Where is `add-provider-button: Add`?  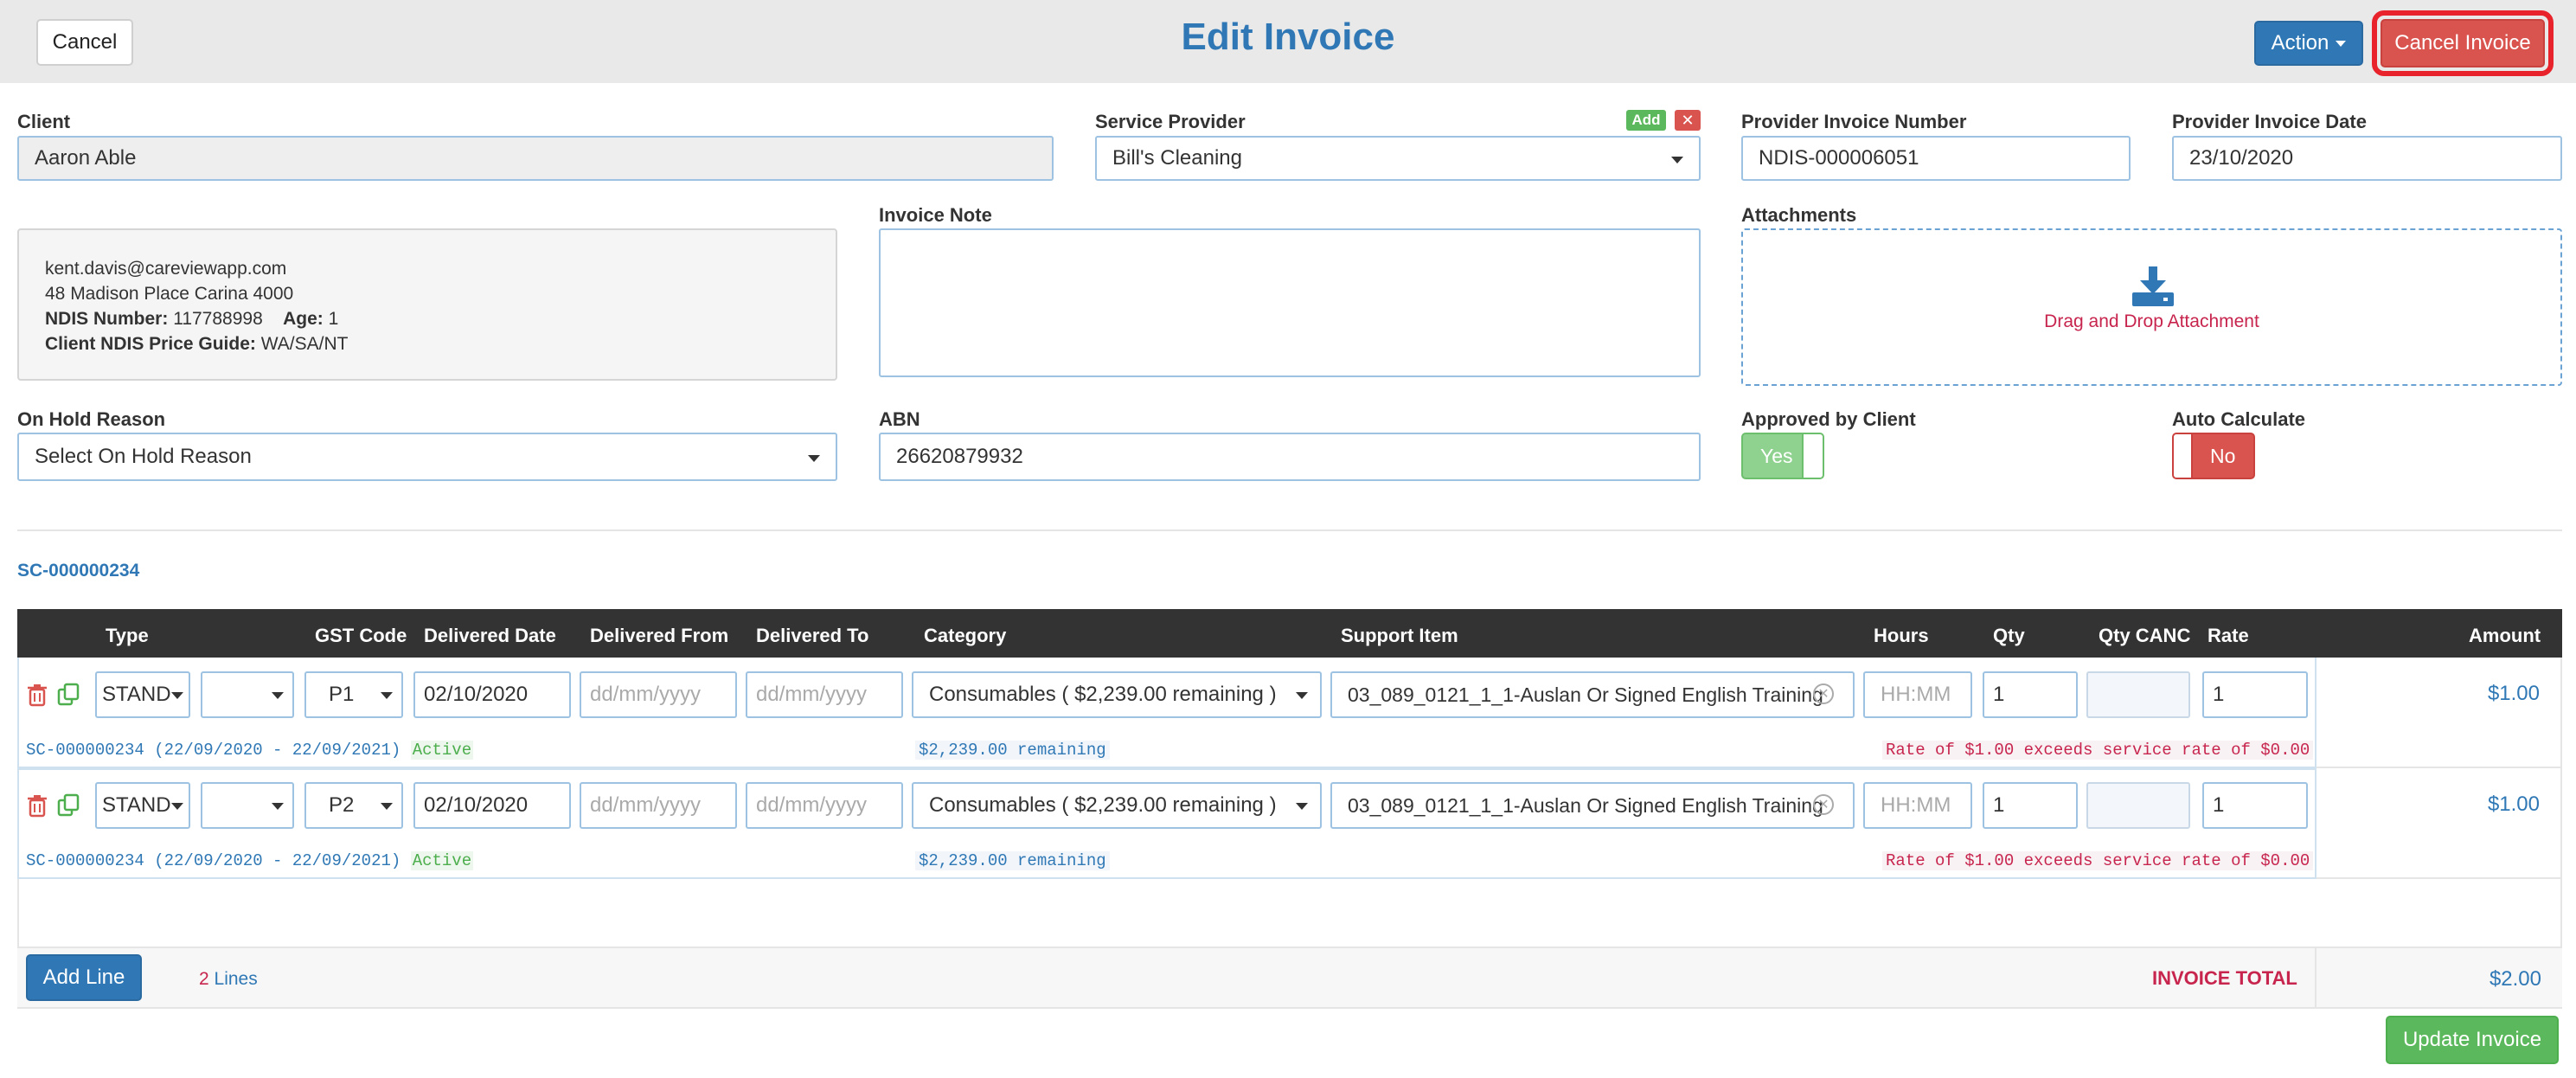
add-provider-button: Add is located at coordinates (1646, 121).